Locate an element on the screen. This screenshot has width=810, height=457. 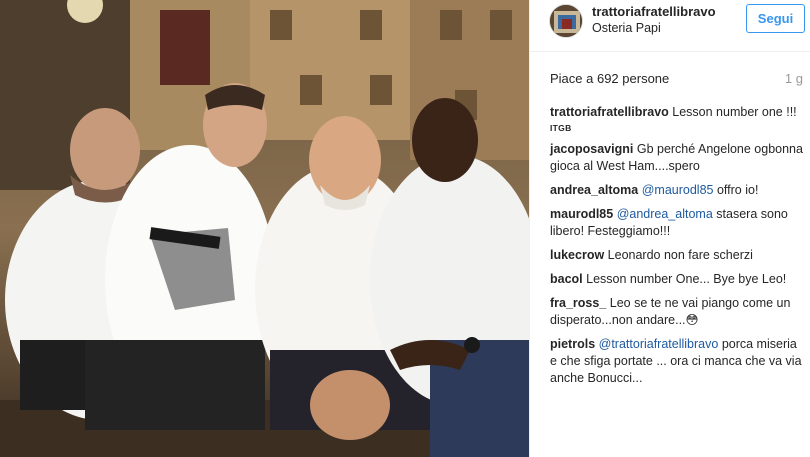
comment-username: fra_ross_ is located at coordinates (578, 303).